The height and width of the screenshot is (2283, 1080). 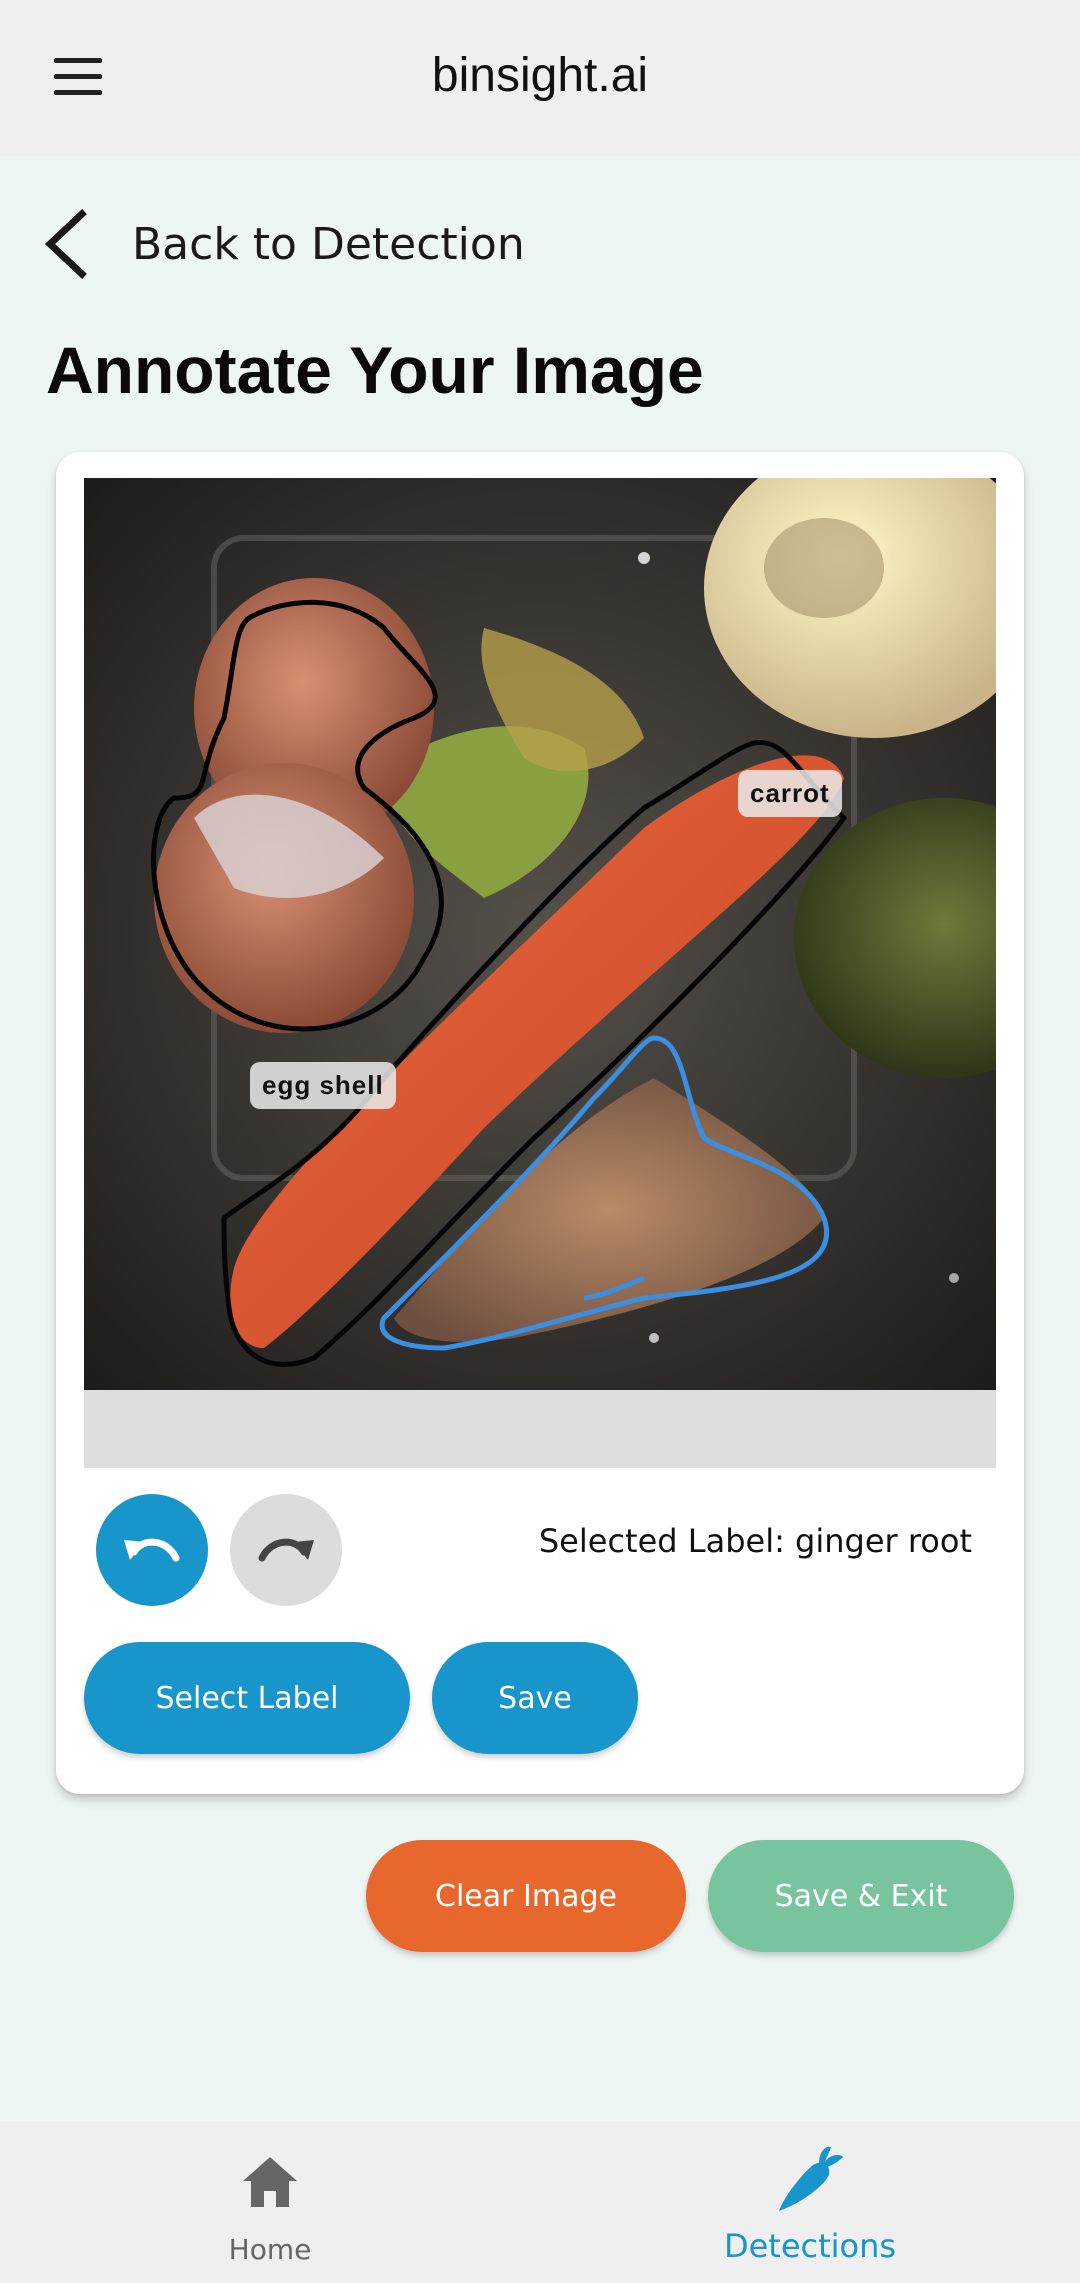 I want to click on redo-icon, so click(x=286, y=1550).